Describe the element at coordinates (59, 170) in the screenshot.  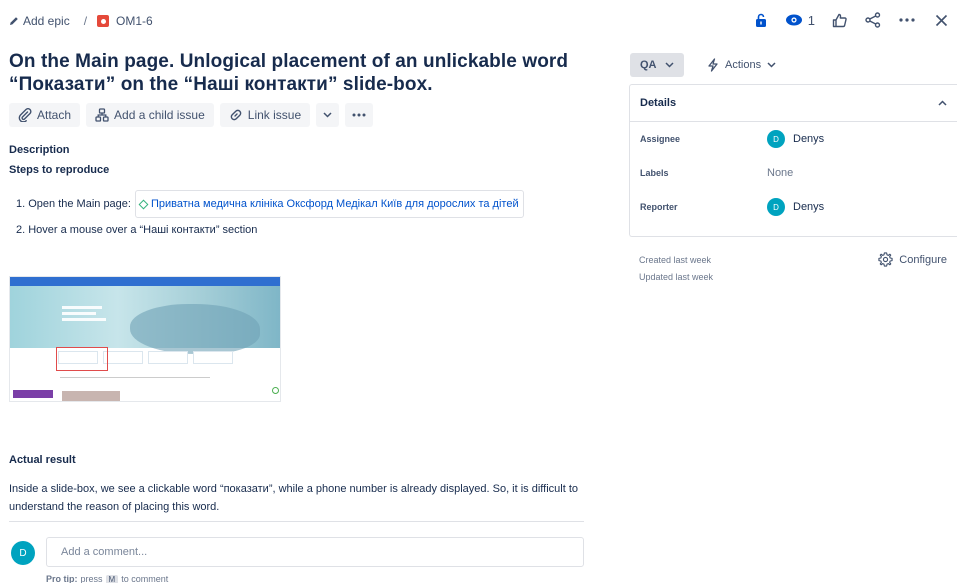
I see `steps-heading: Steps to reproduce` at that location.